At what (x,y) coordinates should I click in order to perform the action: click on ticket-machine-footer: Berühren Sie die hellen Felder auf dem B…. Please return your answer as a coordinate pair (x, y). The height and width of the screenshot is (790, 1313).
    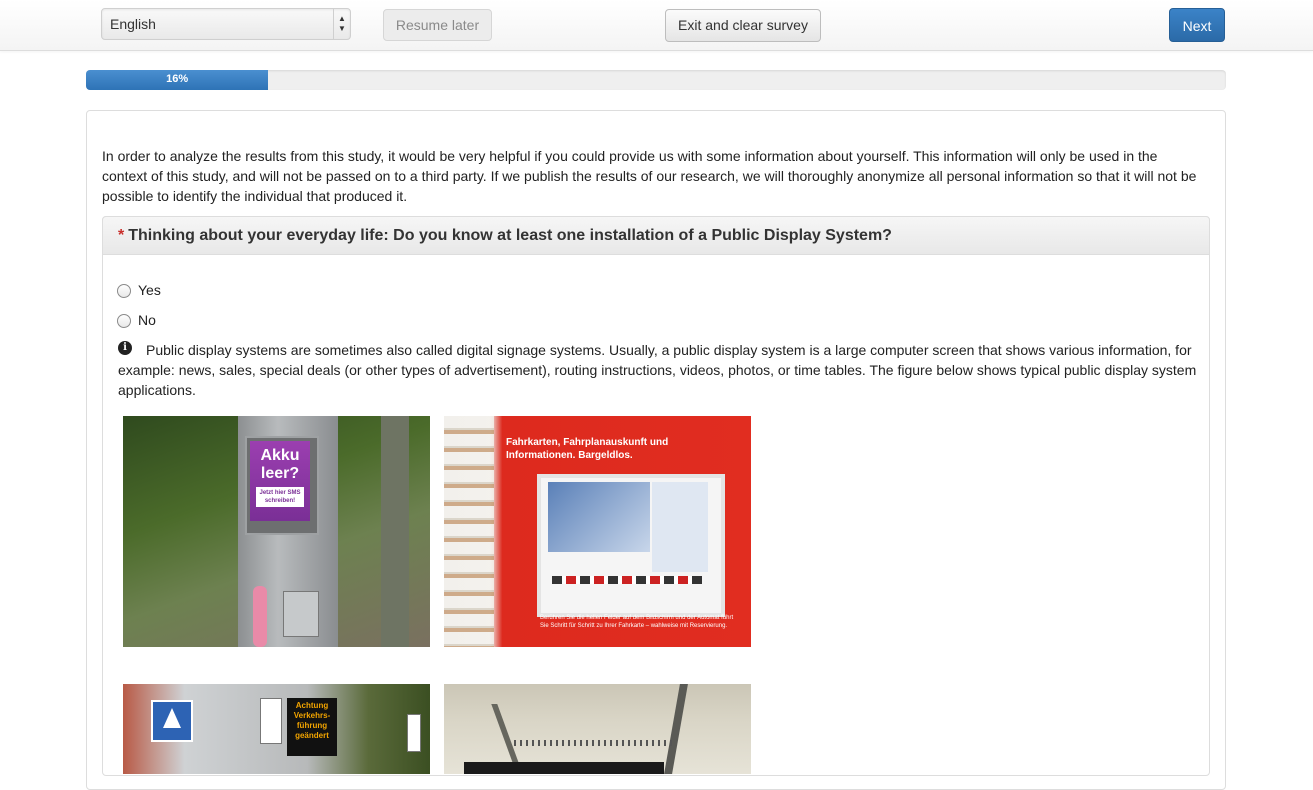
    Looking at the image, I should click on (637, 622).